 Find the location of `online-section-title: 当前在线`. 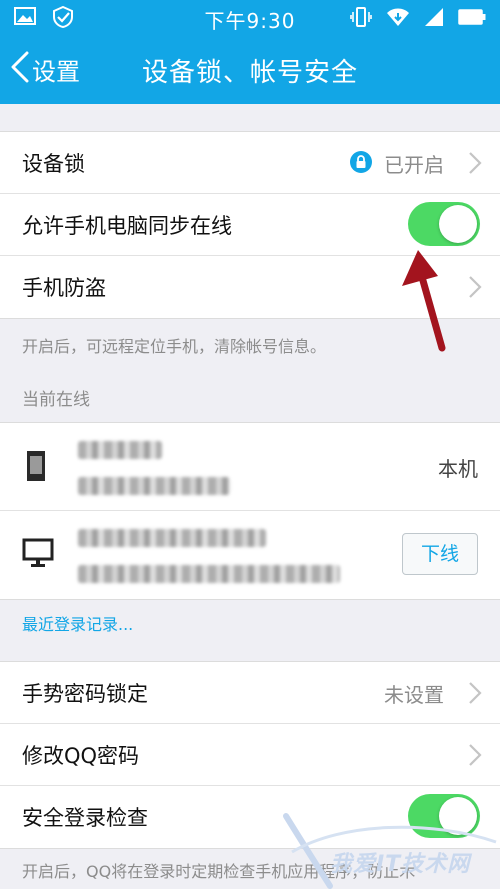

online-section-title: 当前在线 is located at coordinates (56, 400).